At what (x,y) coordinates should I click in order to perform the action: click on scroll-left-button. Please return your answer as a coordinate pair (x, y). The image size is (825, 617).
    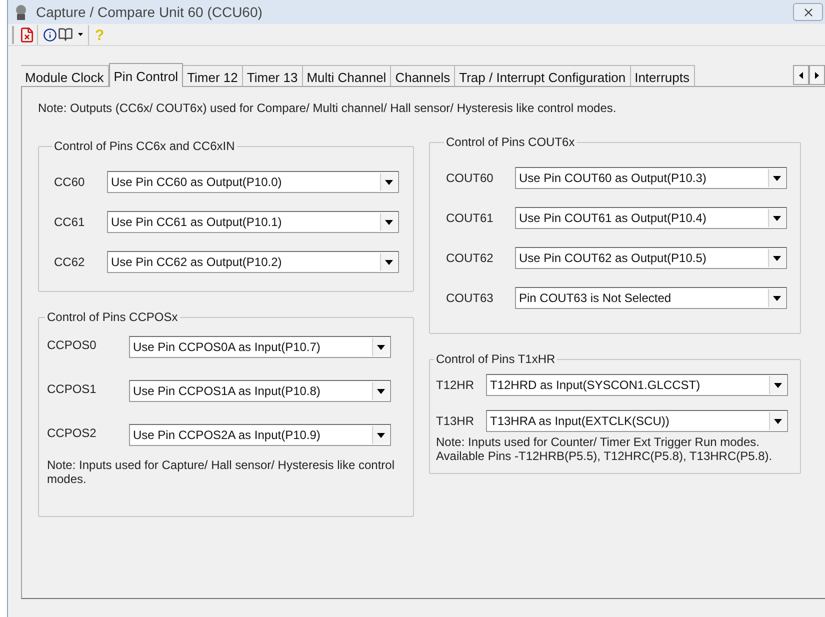
    Looking at the image, I should click on (801, 75).